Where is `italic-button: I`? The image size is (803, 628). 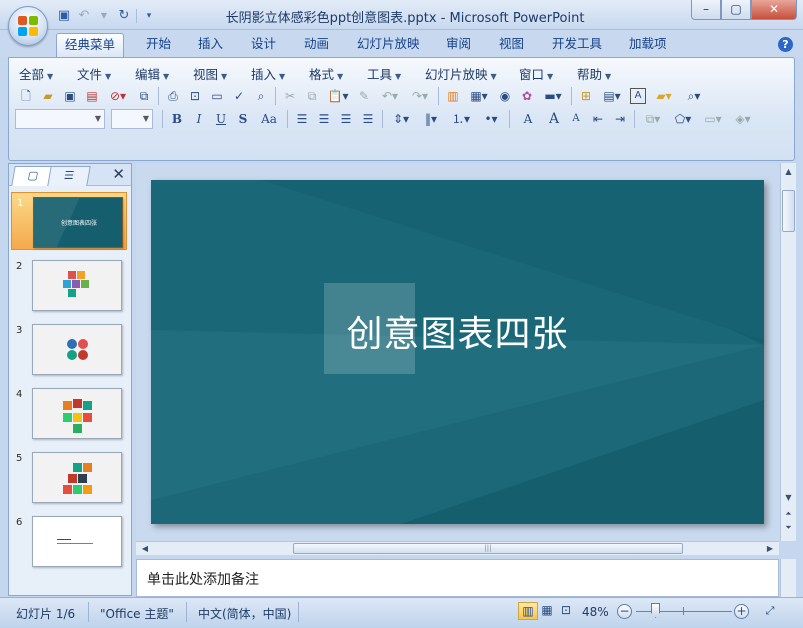 italic-button: I is located at coordinates (199, 119).